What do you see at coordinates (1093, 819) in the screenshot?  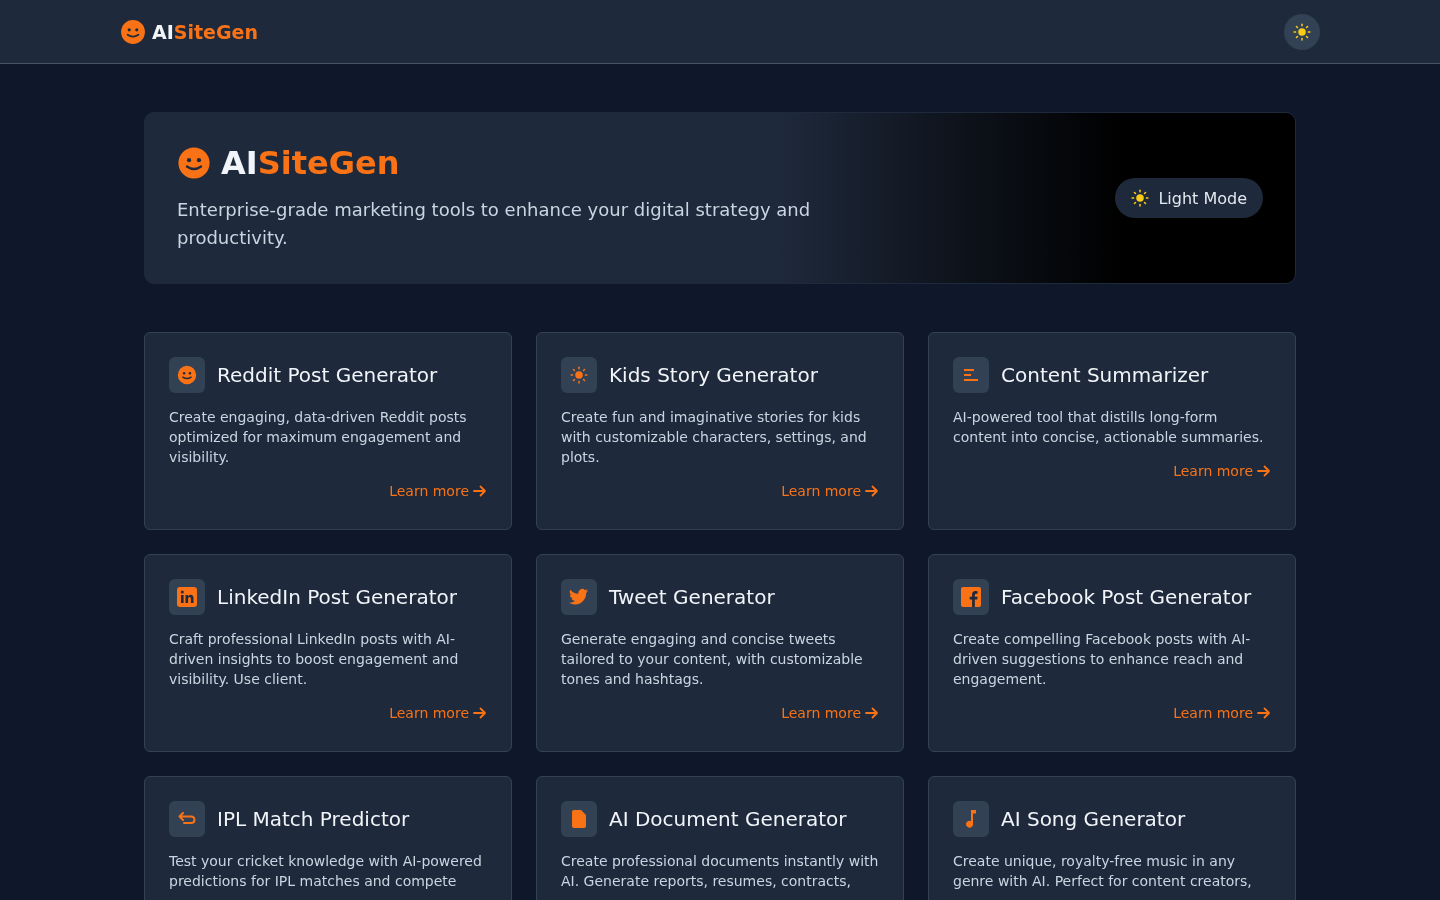 I see `card-title: AI Song Generator` at bounding box center [1093, 819].